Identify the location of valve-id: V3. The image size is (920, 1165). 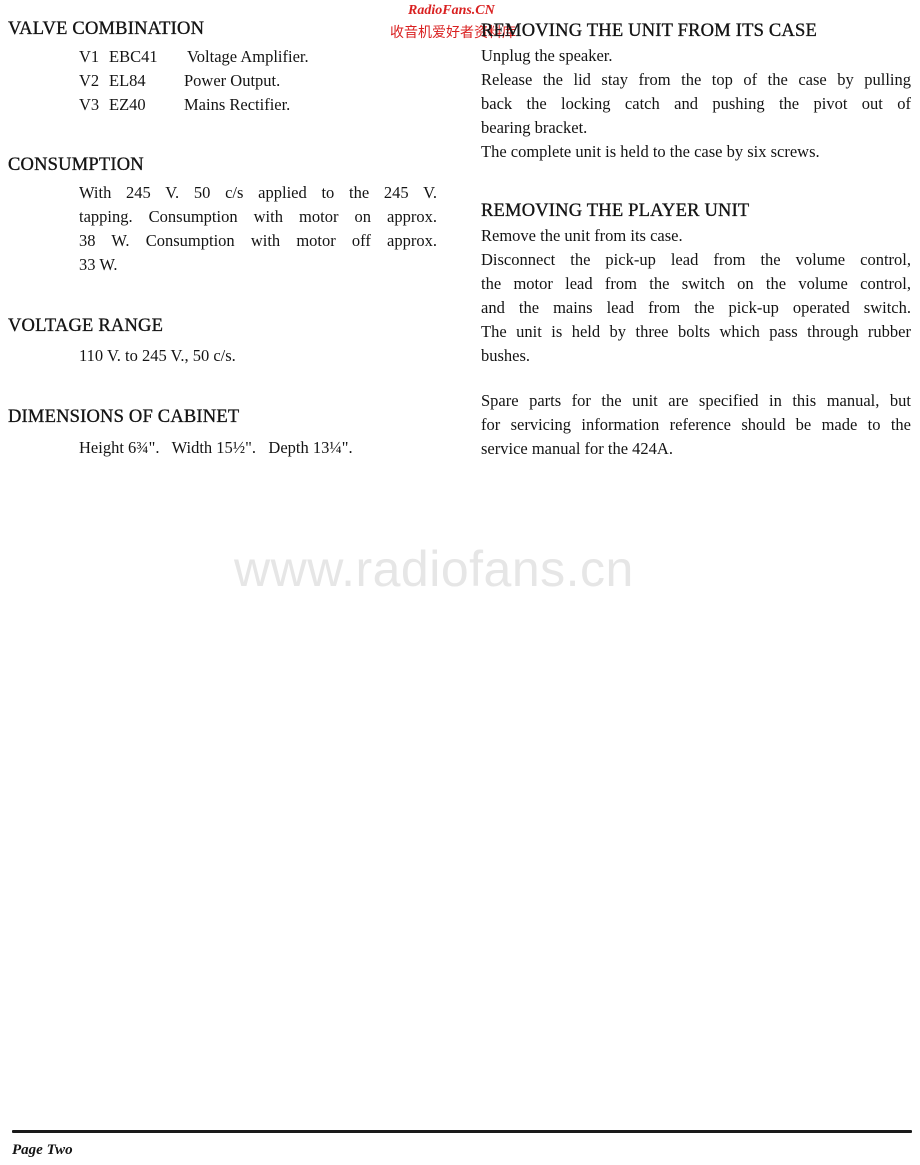
(89, 104).